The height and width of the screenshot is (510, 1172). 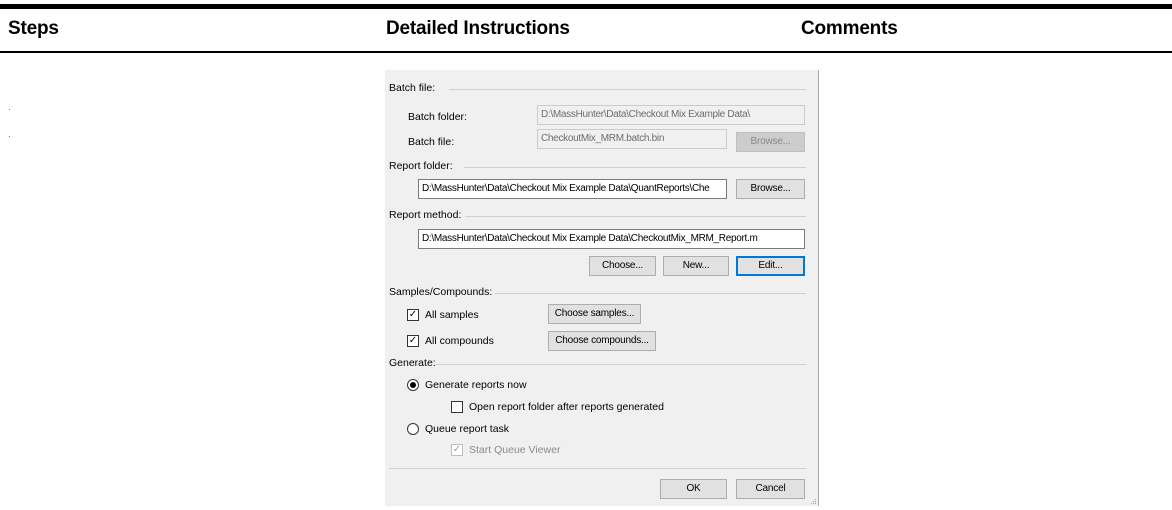 I want to click on start-queue-checkbox: ✓, so click(x=457, y=450).